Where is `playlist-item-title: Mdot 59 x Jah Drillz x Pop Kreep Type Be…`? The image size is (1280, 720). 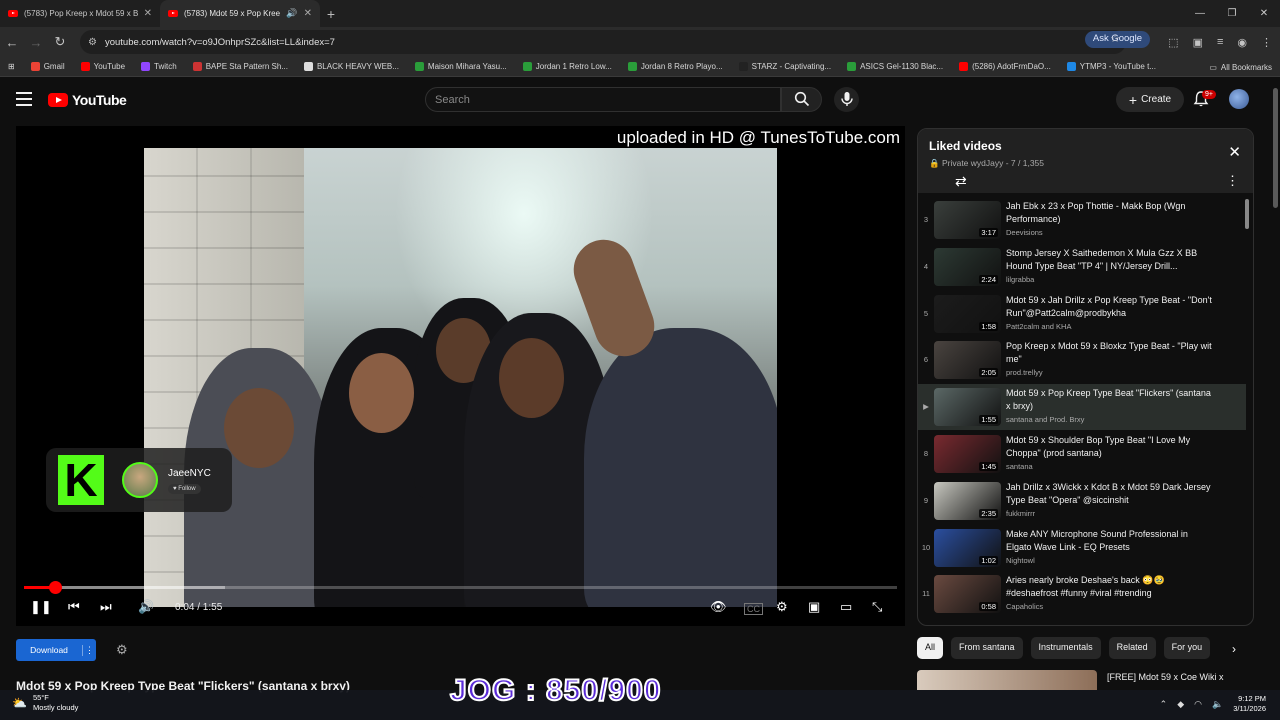 playlist-item-title: Mdot 59 x Jah Drillz x Pop Kreep Type Be… is located at coordinates (1109, 307).